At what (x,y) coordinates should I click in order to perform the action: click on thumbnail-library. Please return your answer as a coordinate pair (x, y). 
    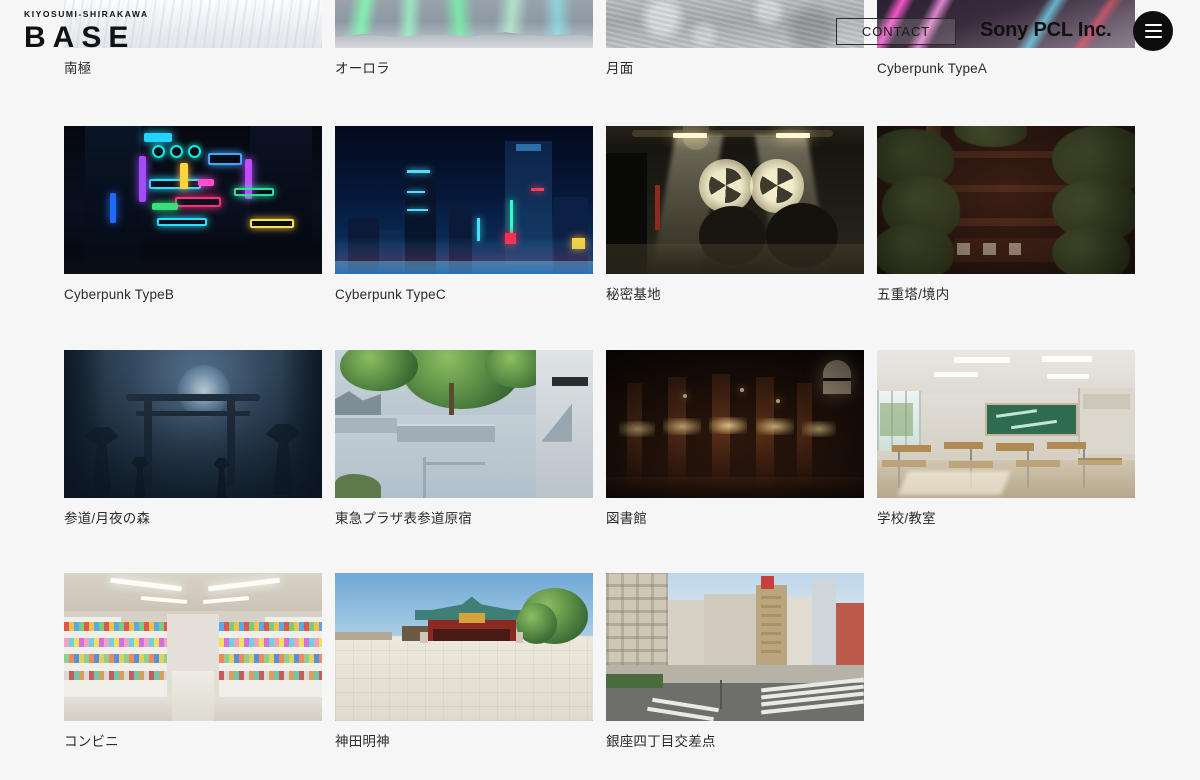
    Looking at the image, I should click on (735, 424).